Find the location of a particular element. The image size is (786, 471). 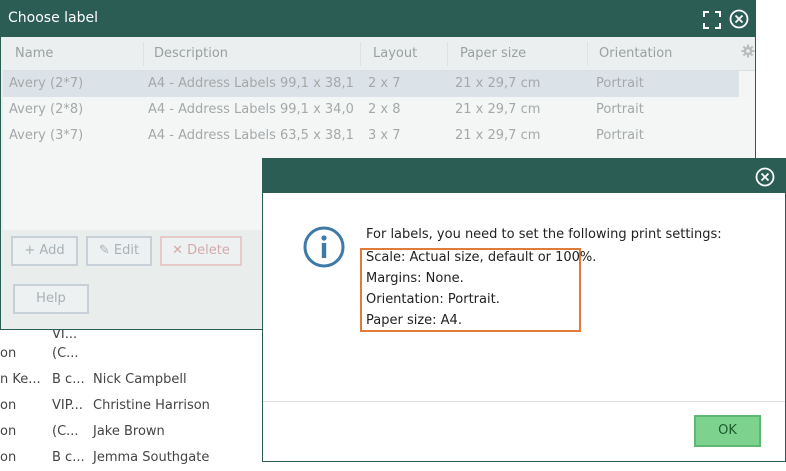

setting-margins: Margins: None. is located at coordinates (415, 278).